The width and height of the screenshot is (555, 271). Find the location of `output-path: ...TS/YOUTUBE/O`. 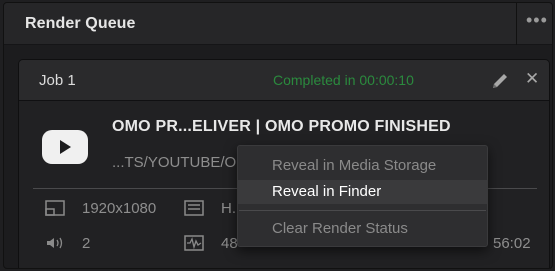

output-path: ...TS/YOUTUBE/O is located at coordinates (174, 162).